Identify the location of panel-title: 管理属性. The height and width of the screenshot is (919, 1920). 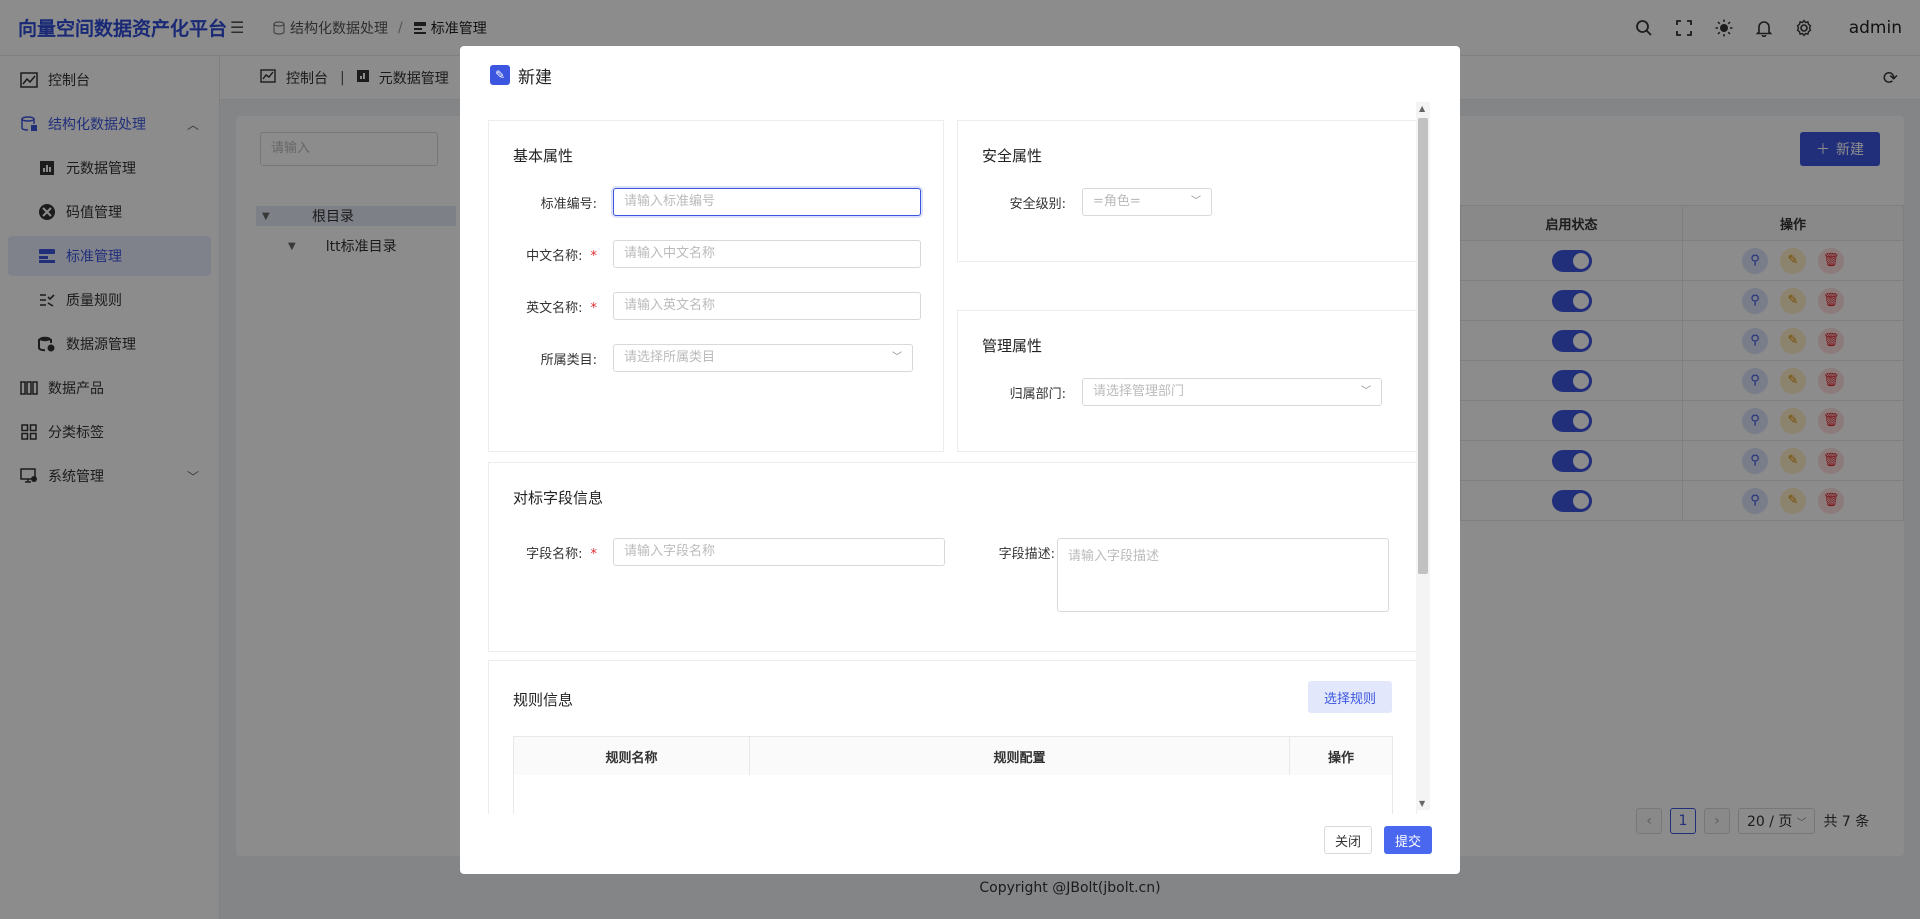
(1012, 346).